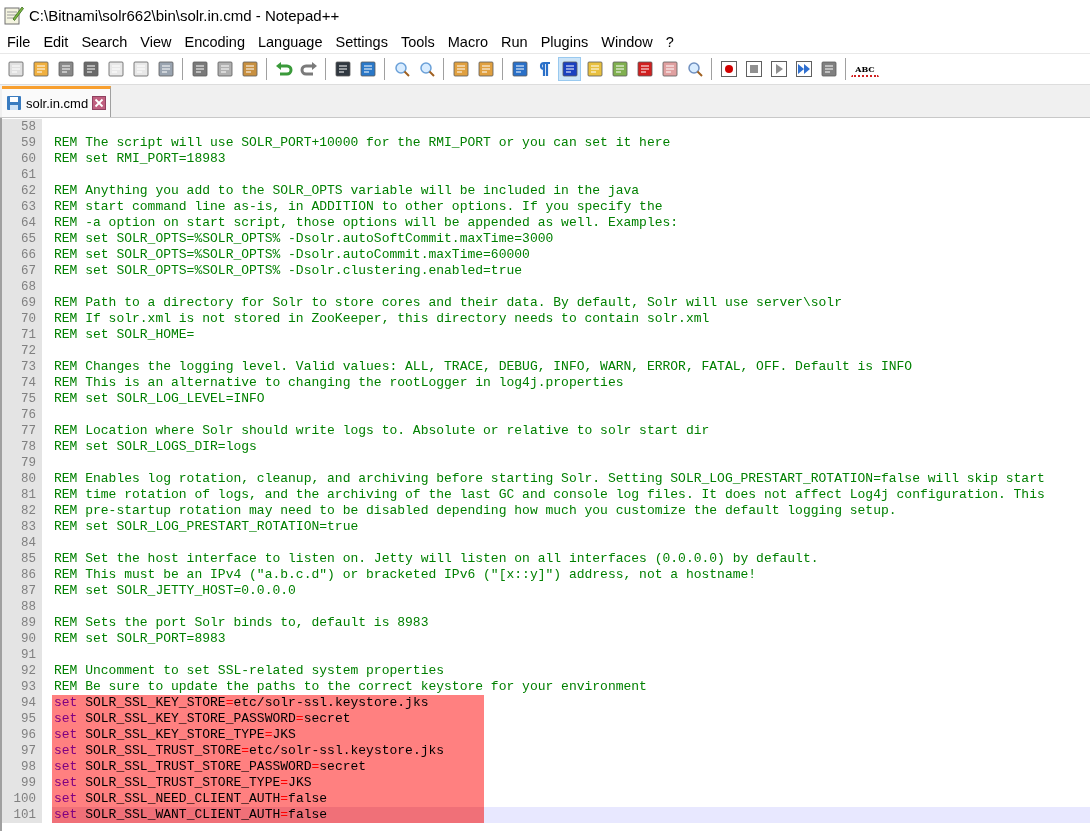 The width and height of the screenshot is (1090, 831). I want to click on menu-item: Tools, so click(419, 41).